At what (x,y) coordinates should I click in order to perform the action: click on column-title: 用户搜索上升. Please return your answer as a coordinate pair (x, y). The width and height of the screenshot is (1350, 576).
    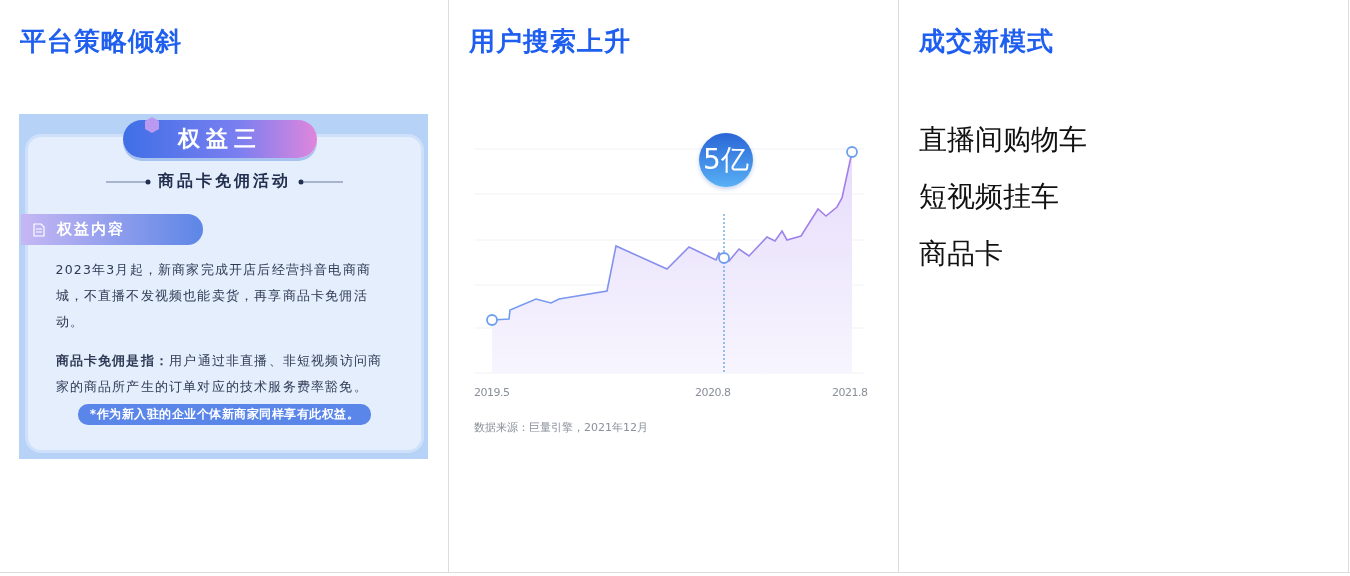
    Looking at the image, I should click on (550, 41).